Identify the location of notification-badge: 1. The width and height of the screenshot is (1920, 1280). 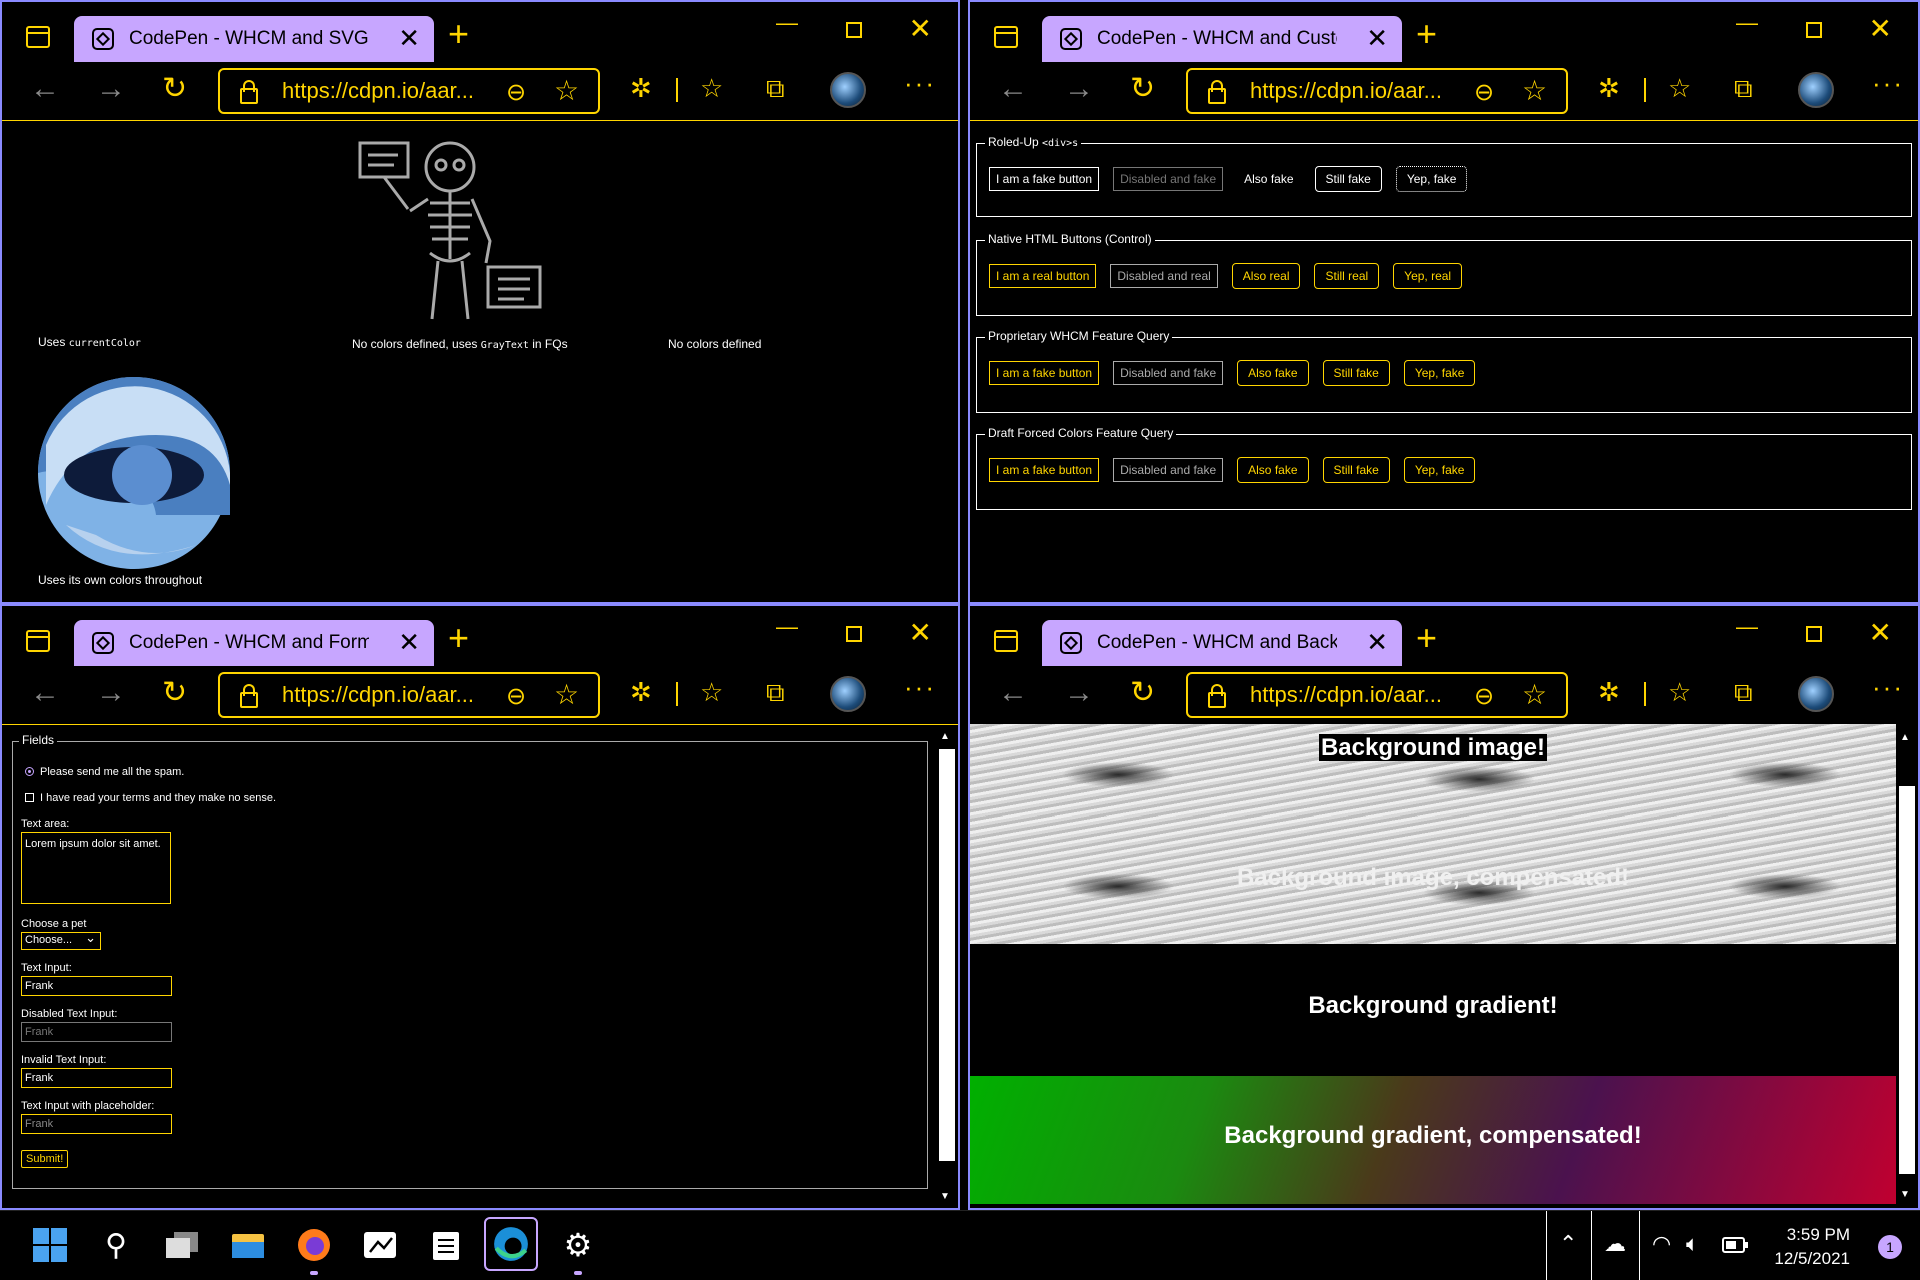
(1890, 1247).